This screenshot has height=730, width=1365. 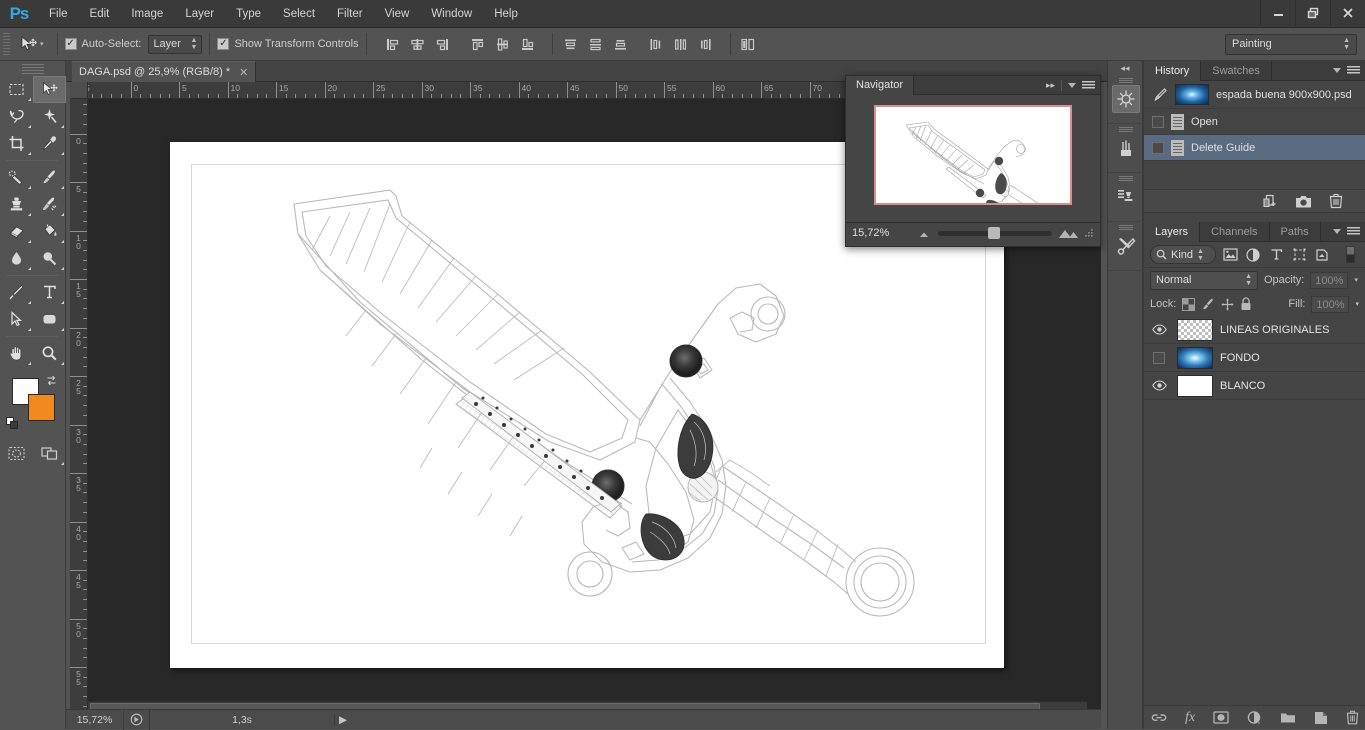 What do you see at coordinates (49, 116) in the screenshot?
I see `magic-wand-tool` at bounding box center [49, 116].